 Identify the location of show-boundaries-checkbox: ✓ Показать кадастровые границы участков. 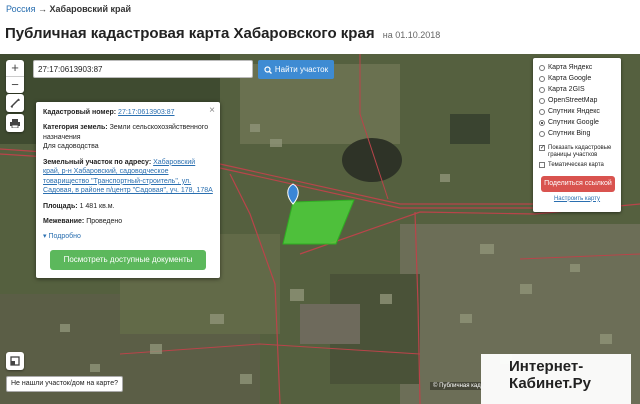
(577, 152).